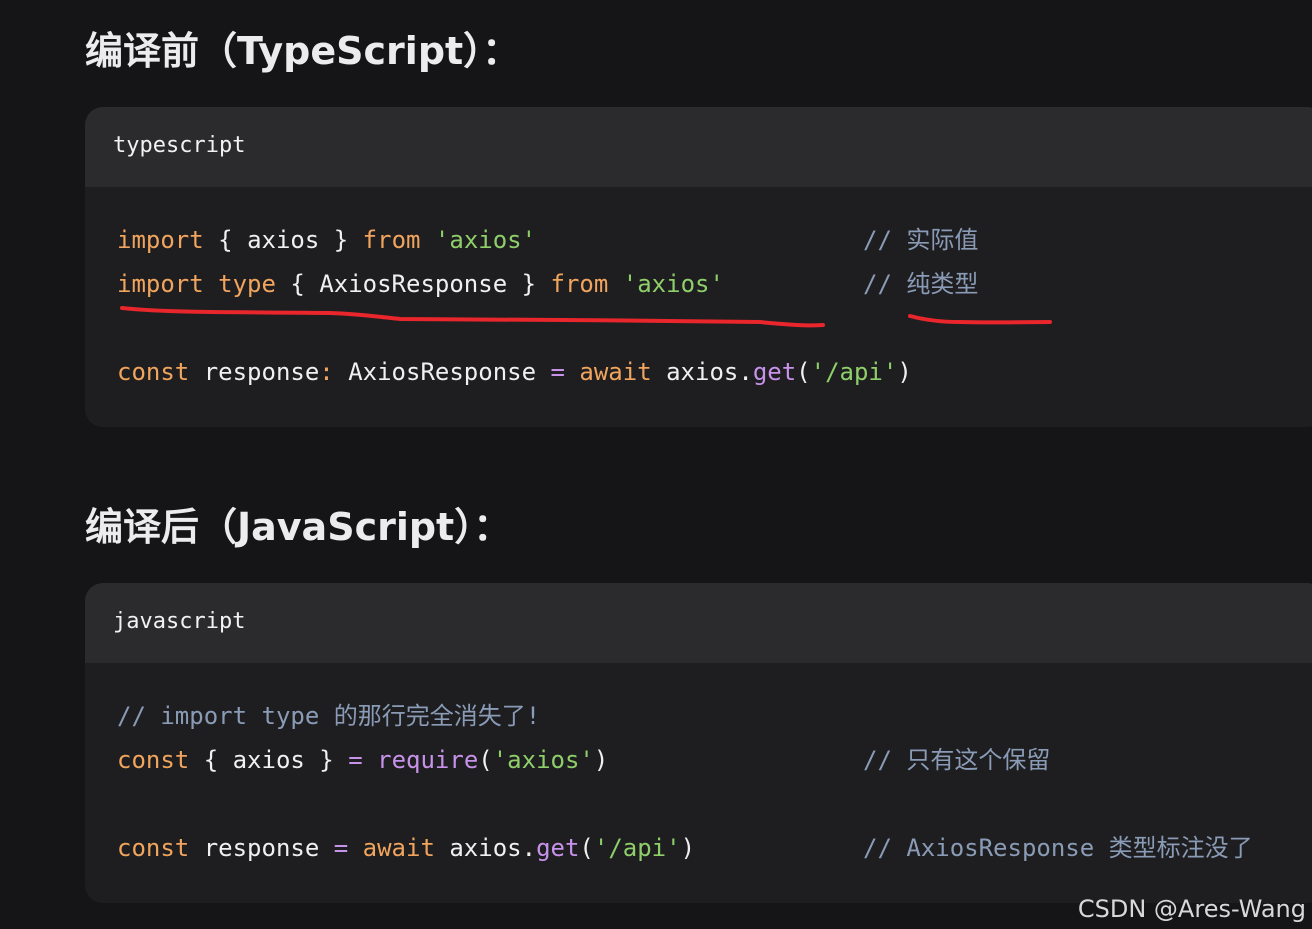 This screenshot has width=1312, height=929. I want to click on code-token: // import type 的那行完全消失了!, so click(329, 716).